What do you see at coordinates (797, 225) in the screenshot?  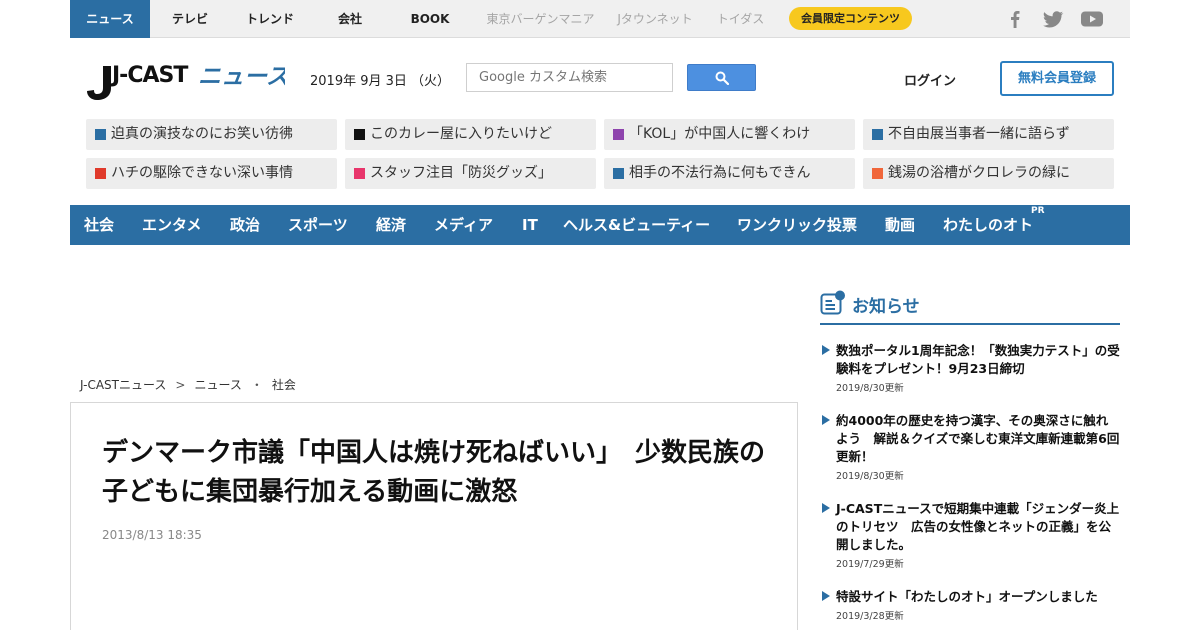 I see `category-one-click-vote: ワンクリック投票` at bounding box center [797, 225].